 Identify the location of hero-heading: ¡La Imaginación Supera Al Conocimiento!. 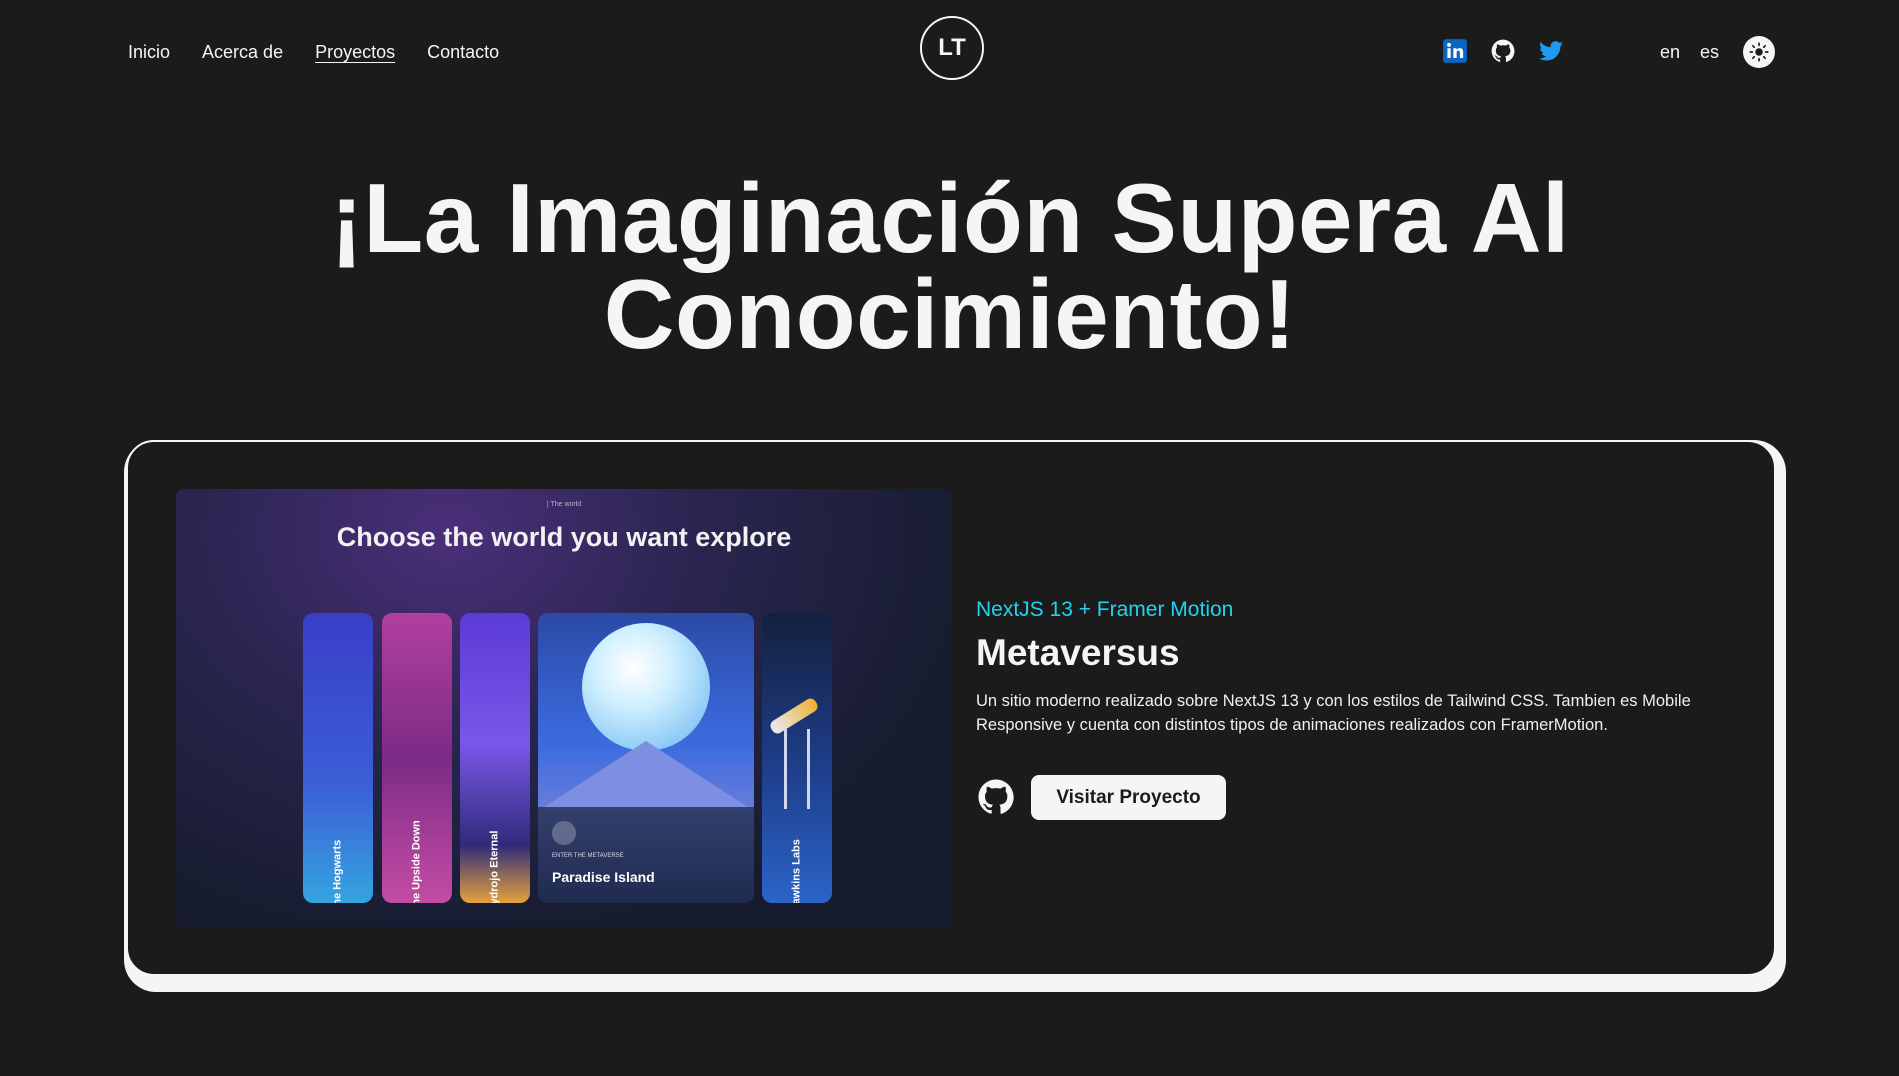
(950, 266).